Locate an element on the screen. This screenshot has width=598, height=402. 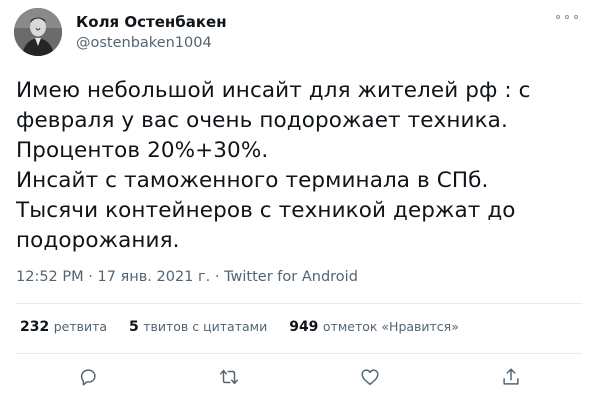
reply-button is located at coordinates (88, 377).